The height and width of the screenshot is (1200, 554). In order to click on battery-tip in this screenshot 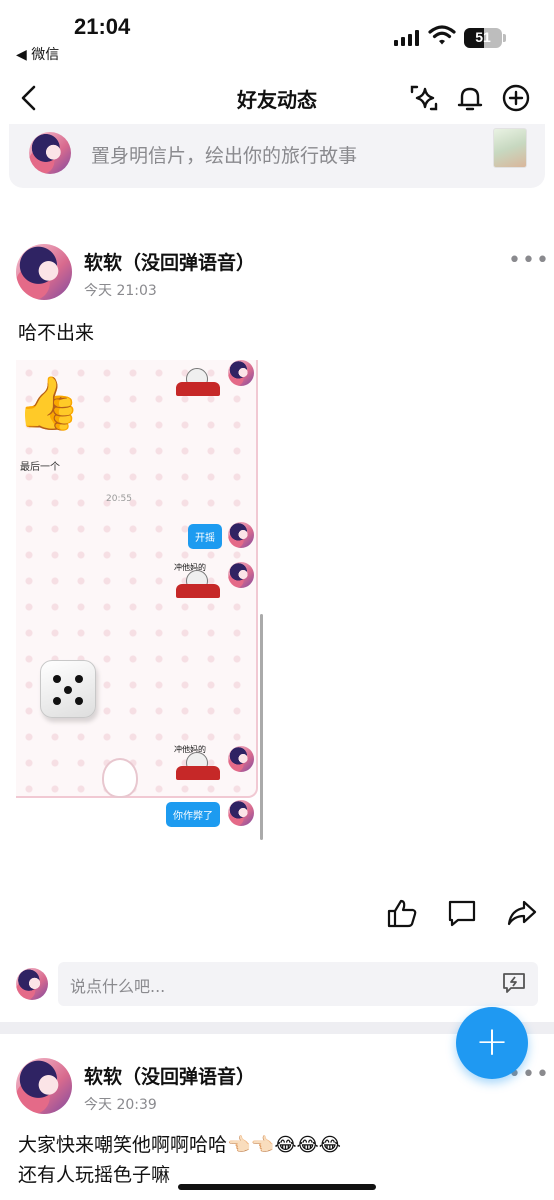, I will do `click(504, 38)`.